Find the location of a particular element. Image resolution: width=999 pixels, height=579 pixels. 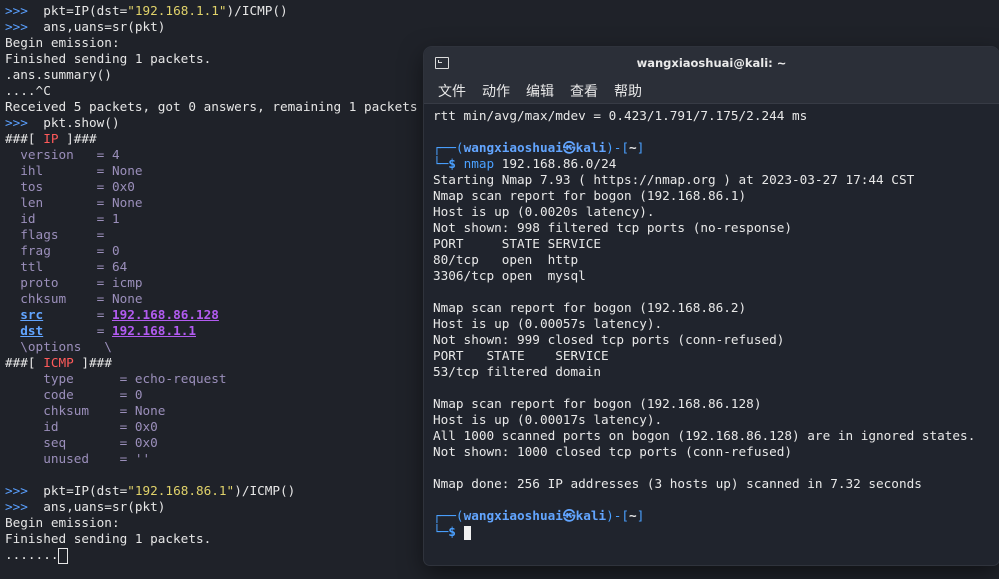

ip-field: ttl = 64 is located at coordinates (74, 266).